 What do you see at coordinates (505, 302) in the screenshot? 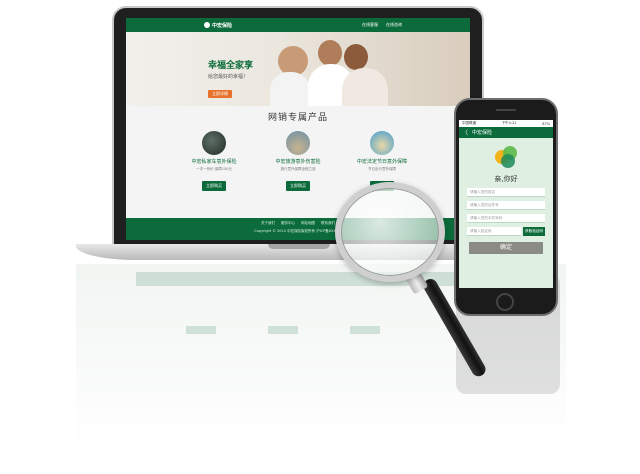
I see `phone-home-button` at bounding box center [505, 302].